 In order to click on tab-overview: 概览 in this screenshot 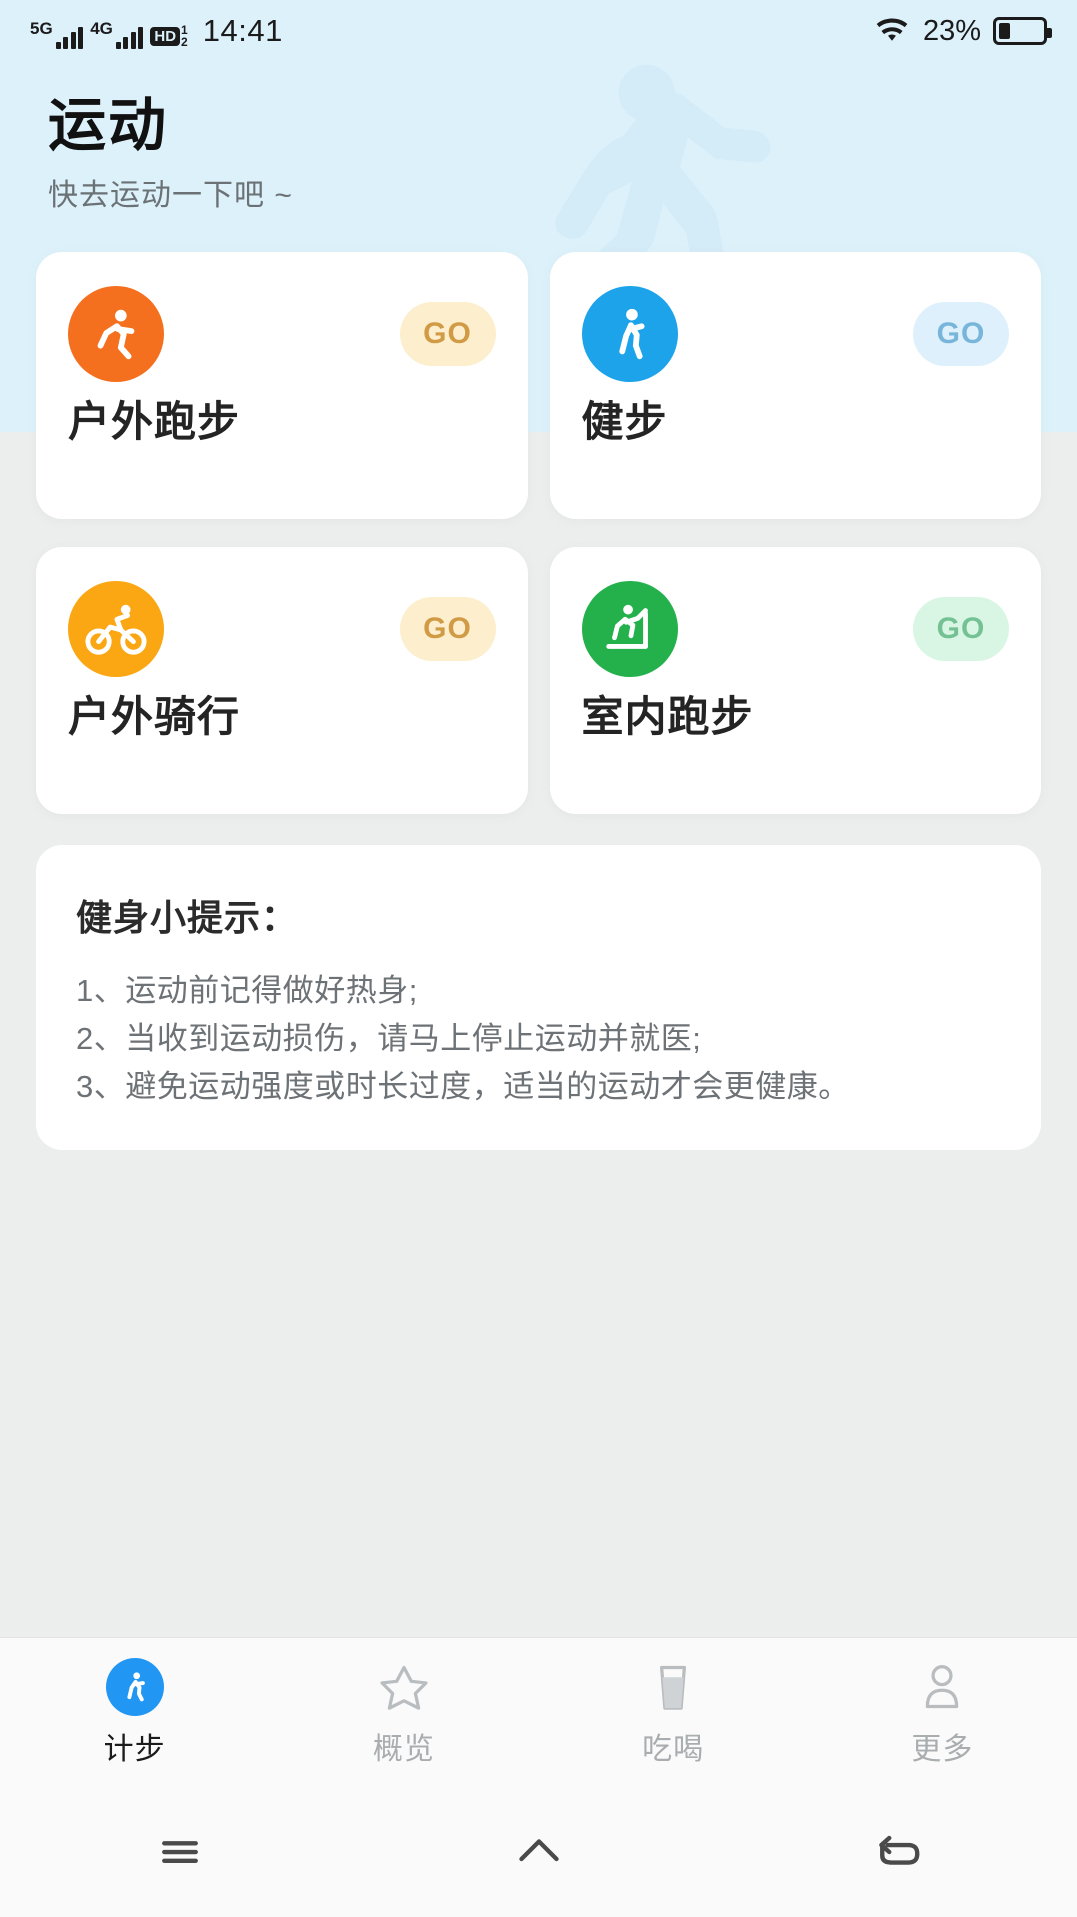, I will do `click(403, 1713)`.